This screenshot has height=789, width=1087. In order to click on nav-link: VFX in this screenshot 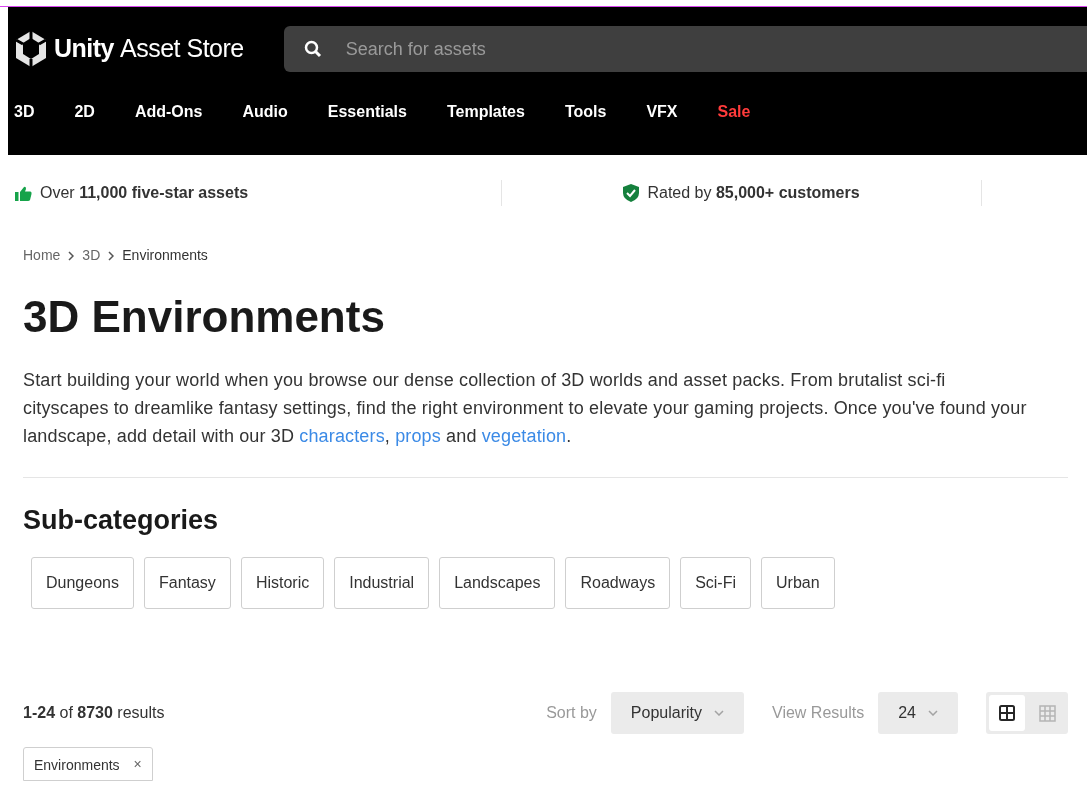, I will do `click(662, 112)`.